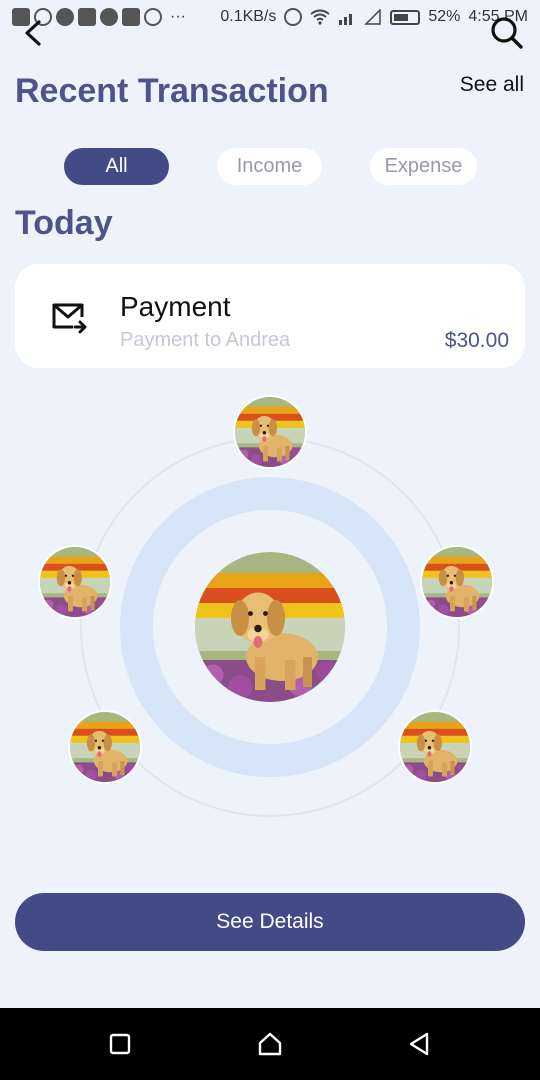  What do you see at coordinates (116, 166) in the screenshot?
I see `tab-all: All` at bounding box center [116, 166].